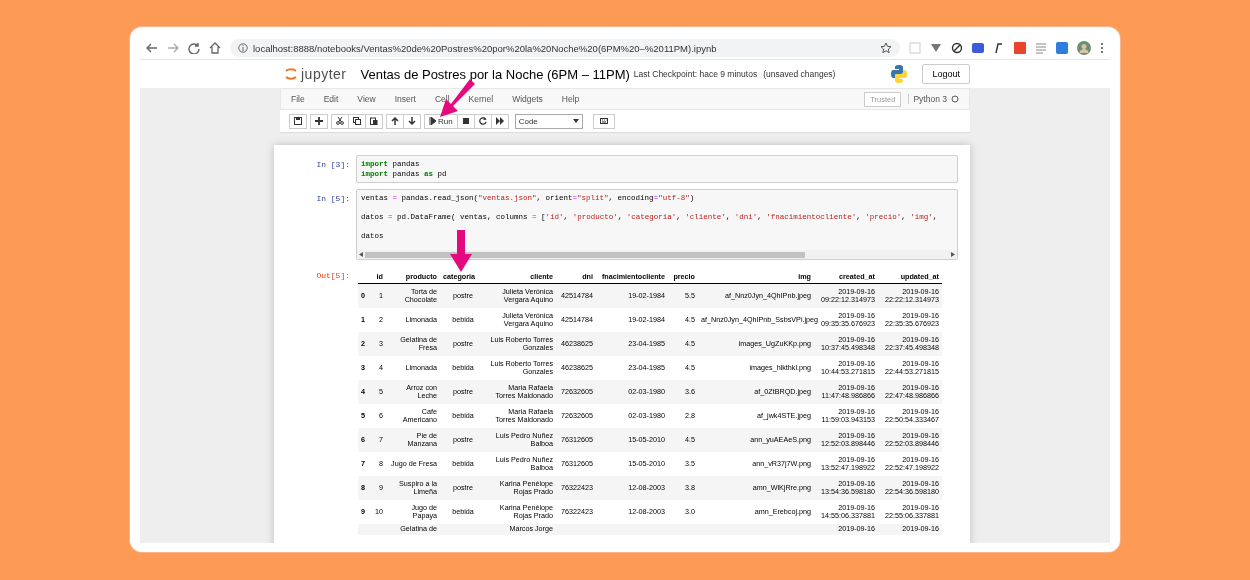  I want to click on move-down-icon, so click(412, 121).